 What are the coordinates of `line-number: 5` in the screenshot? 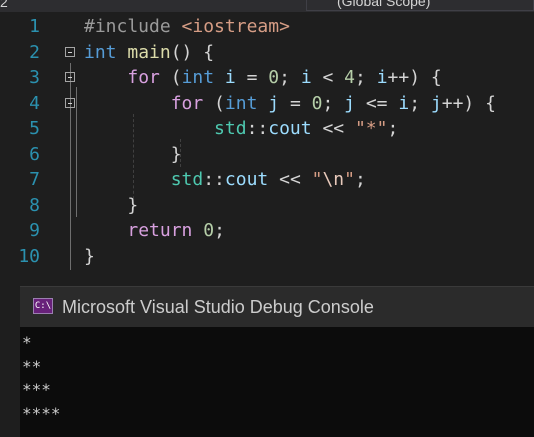 It's located at (34, 128).